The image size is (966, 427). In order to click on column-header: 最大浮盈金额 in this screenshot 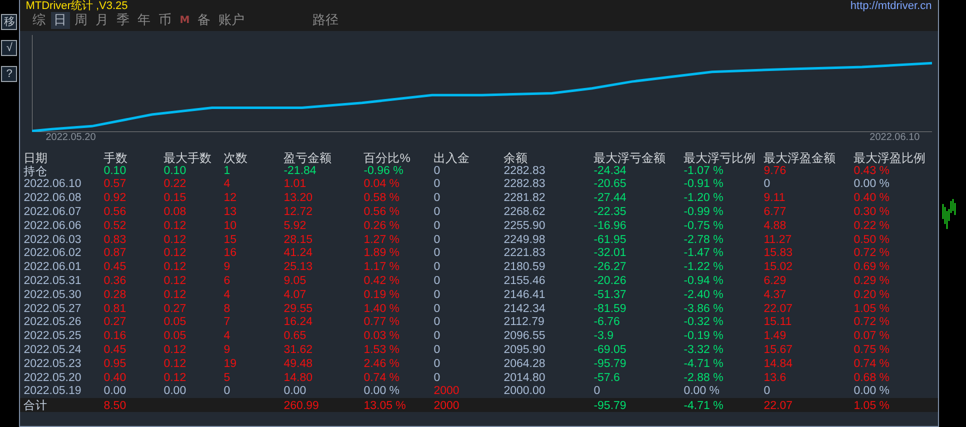, I will do `click(800, 158)`.